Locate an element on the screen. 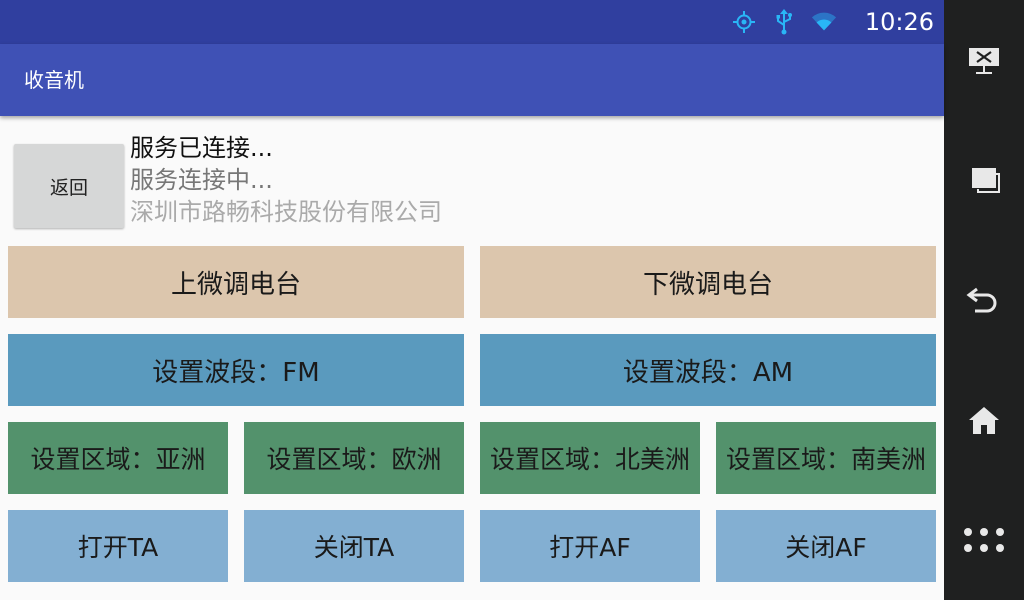  navigation-bar is located at coordinates (984, 300).